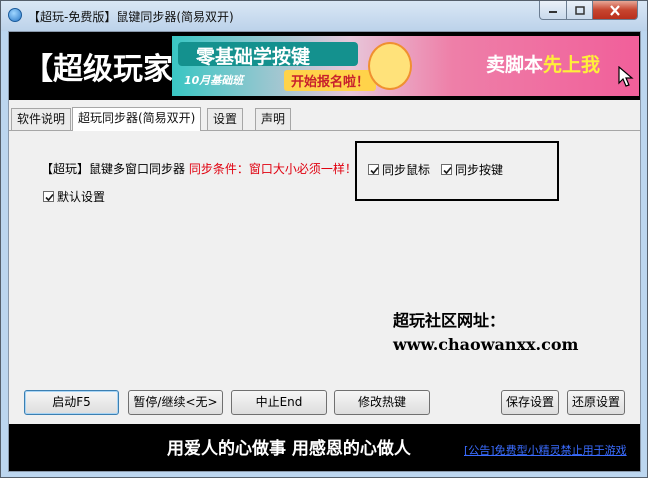 Image resolution: width=648 pixels, height=478 pixels. Describe the element at coordinates (382, 402) in the screenshot. I see `modify-hotkey-button: 修改热键` at that location.